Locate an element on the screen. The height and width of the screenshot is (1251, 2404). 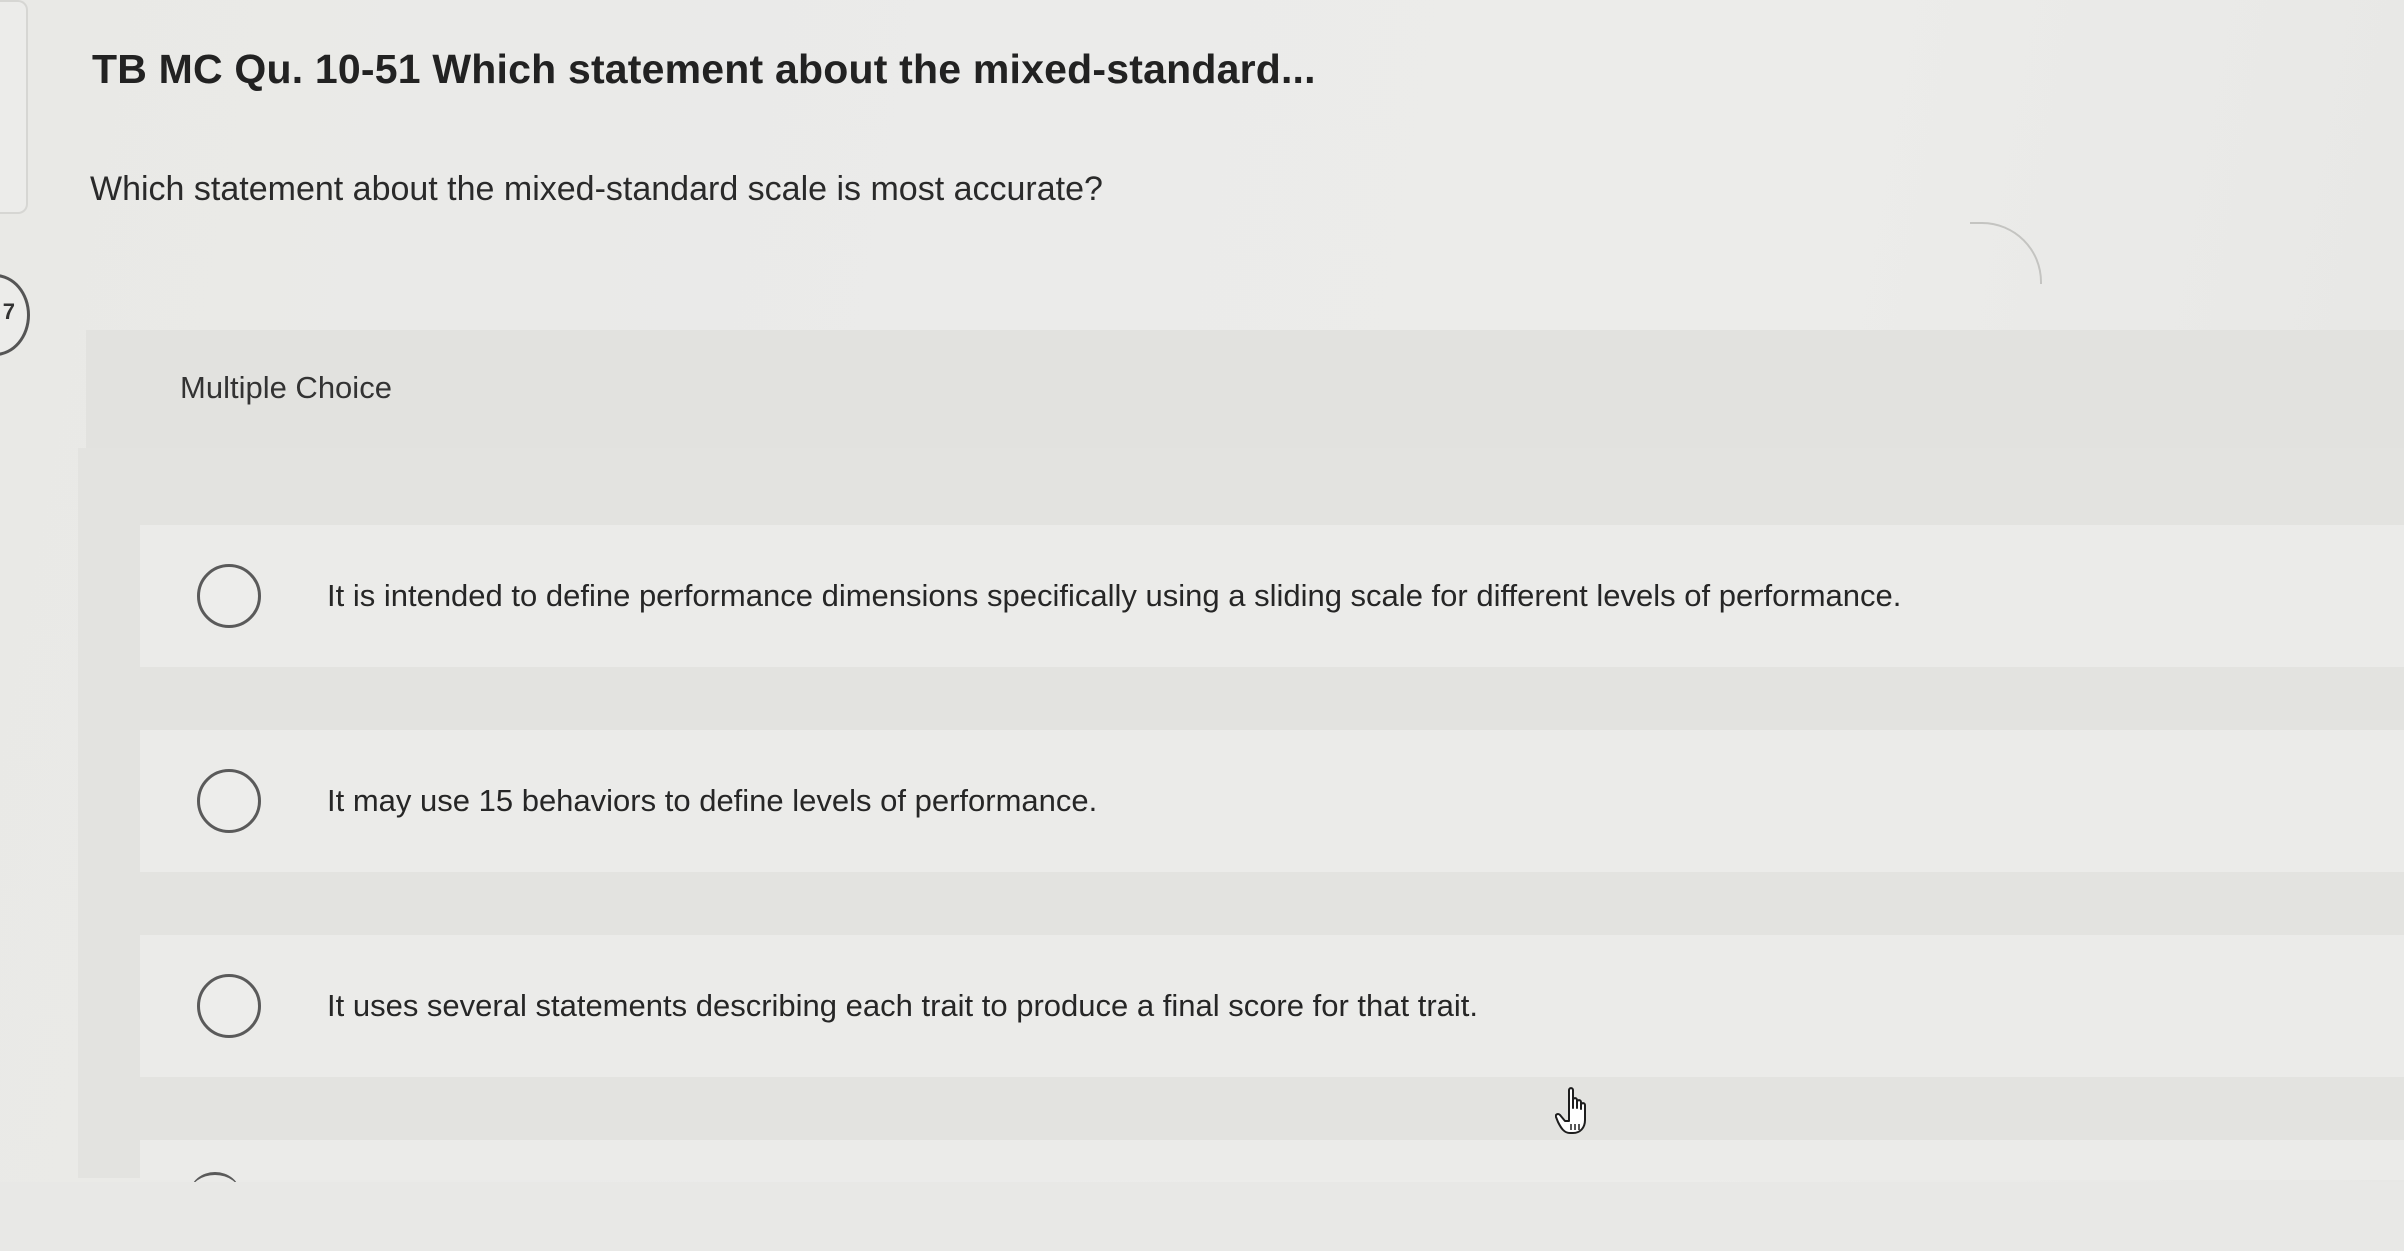
radio-button-a is located at coordinates (229, 596).